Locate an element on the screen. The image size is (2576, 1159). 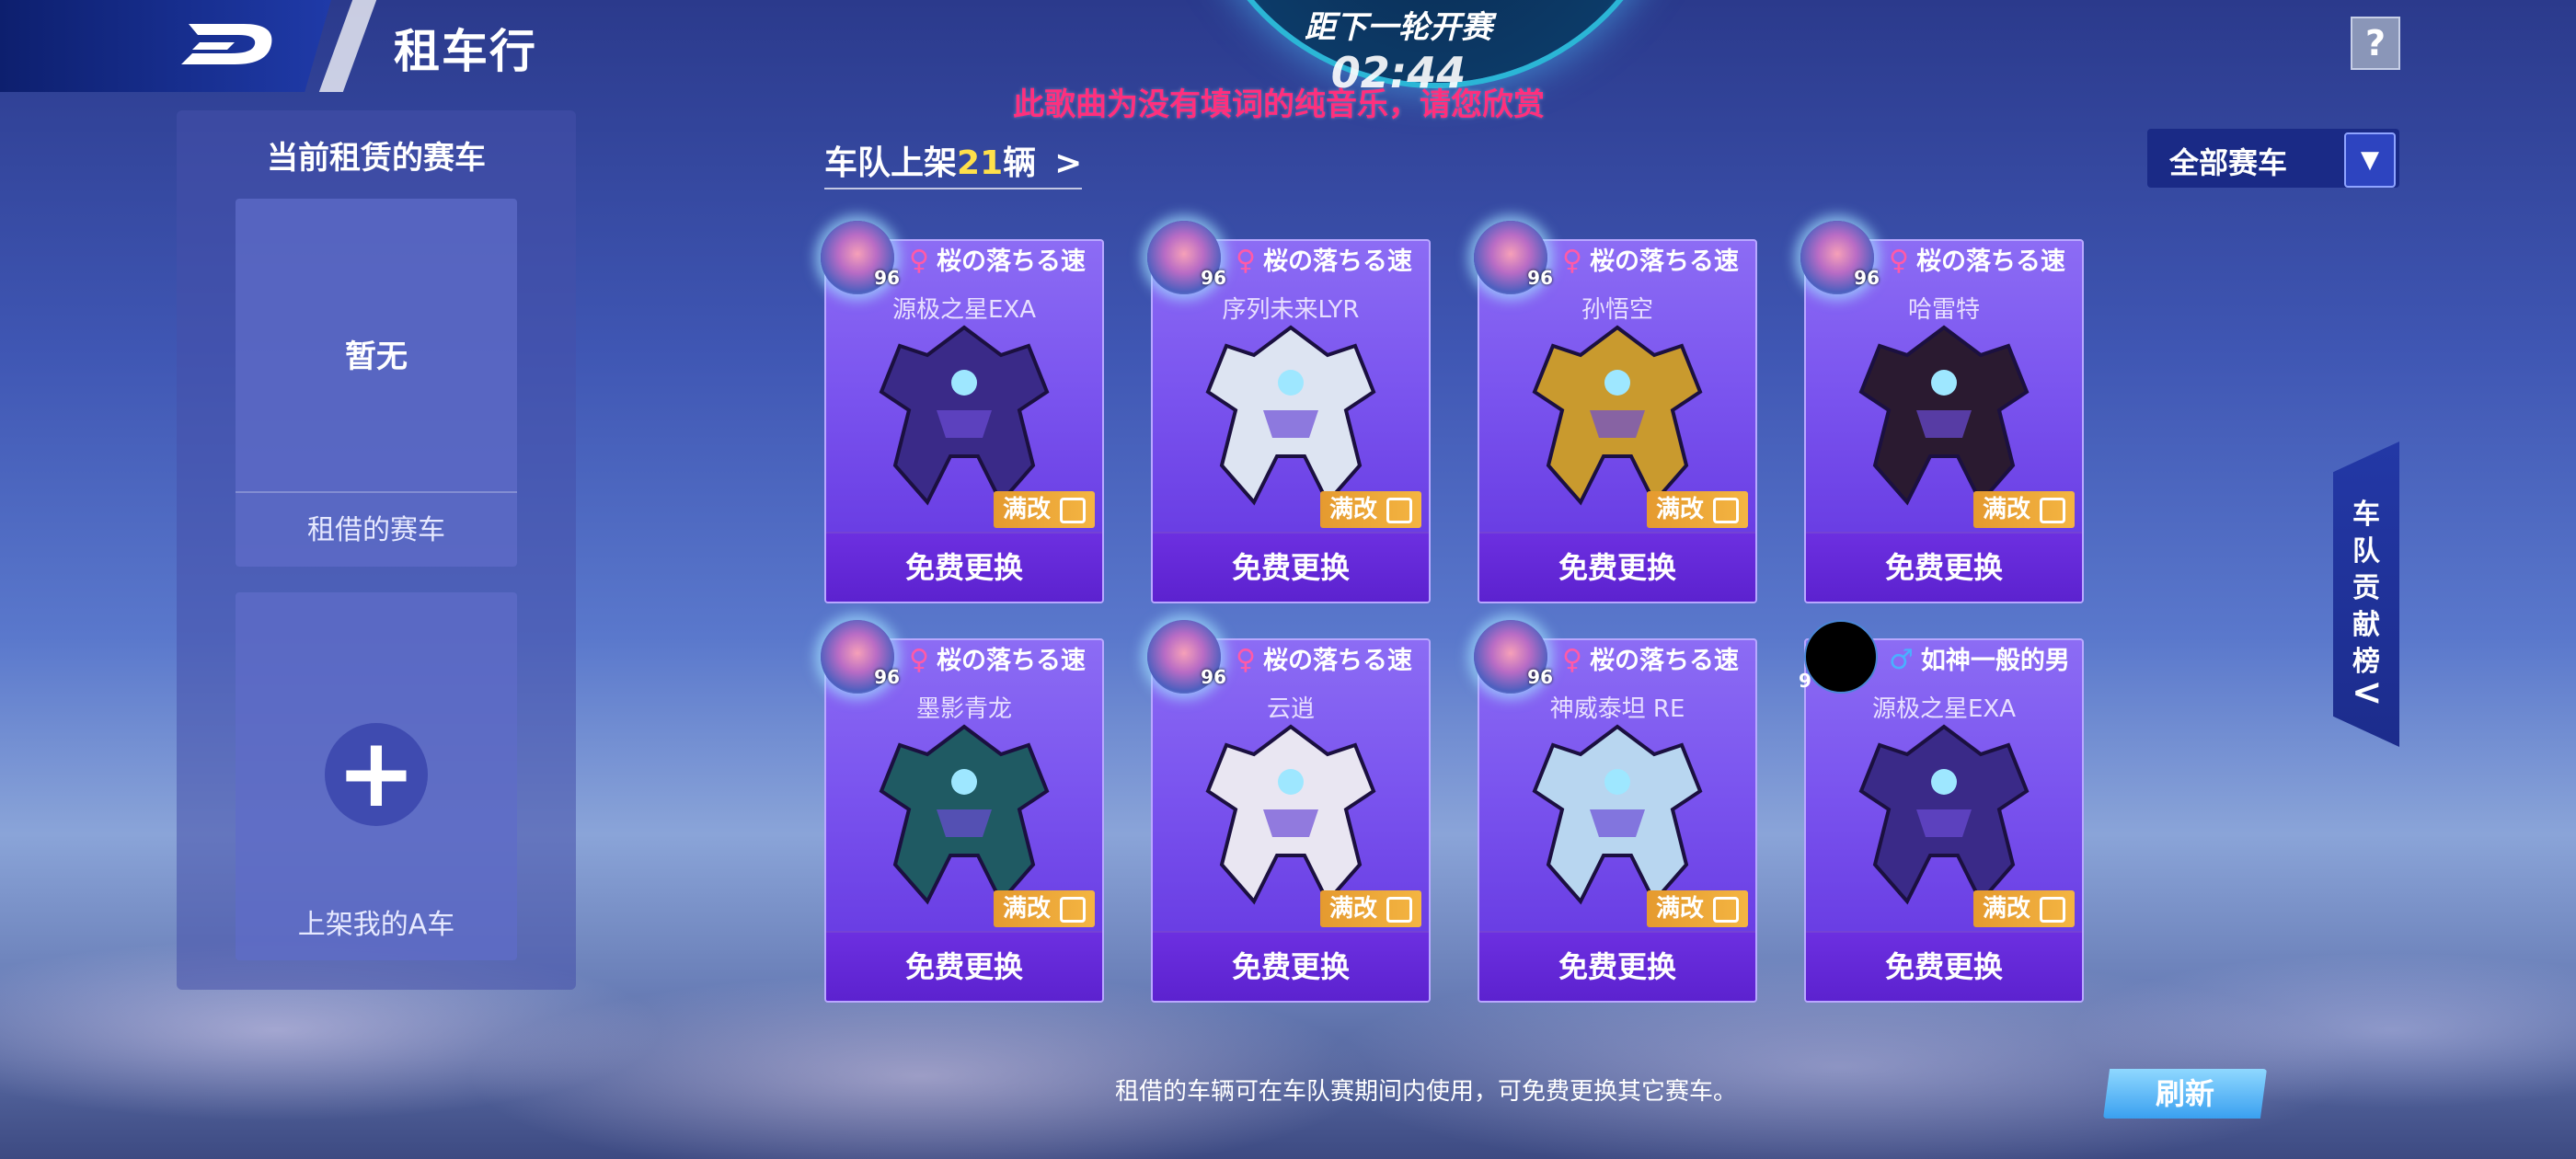
car-card: 孙悟空 满改 免费更换 is located at coordinates (1617, 421).